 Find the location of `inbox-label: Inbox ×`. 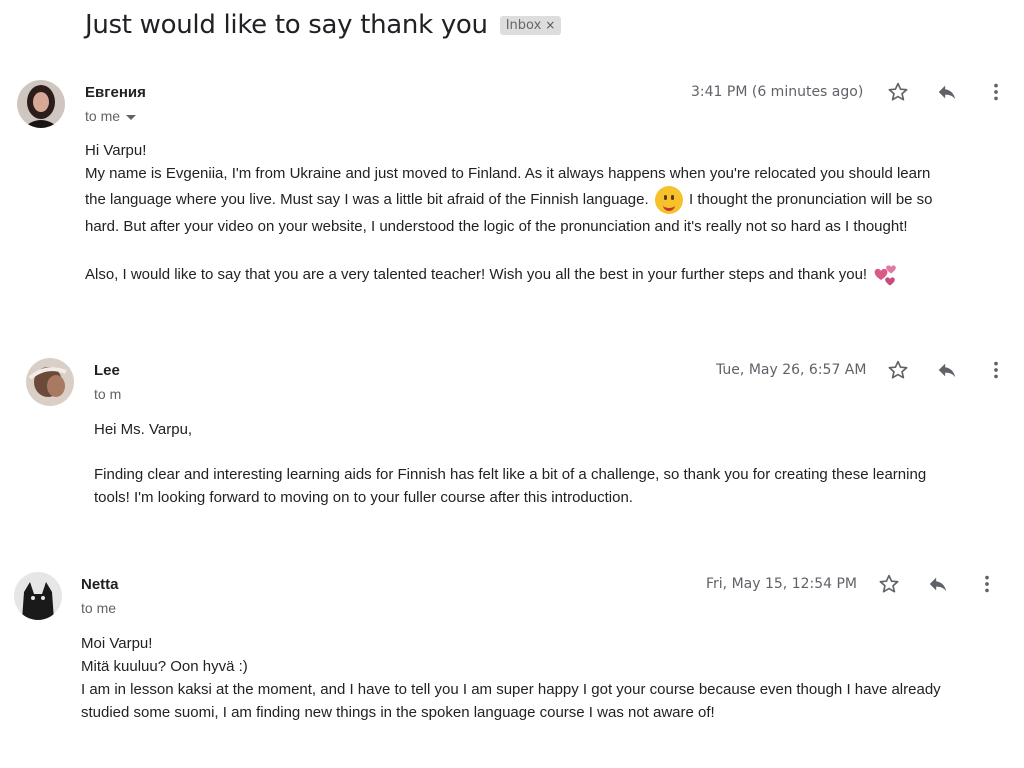

inbox-label: Inbox × is located at coordinates (530, 25).